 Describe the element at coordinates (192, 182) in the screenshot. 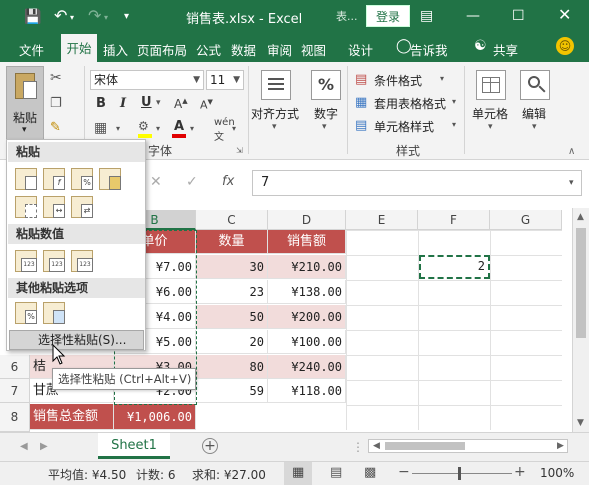

I see `enter-formula-button: ✓` at that location.